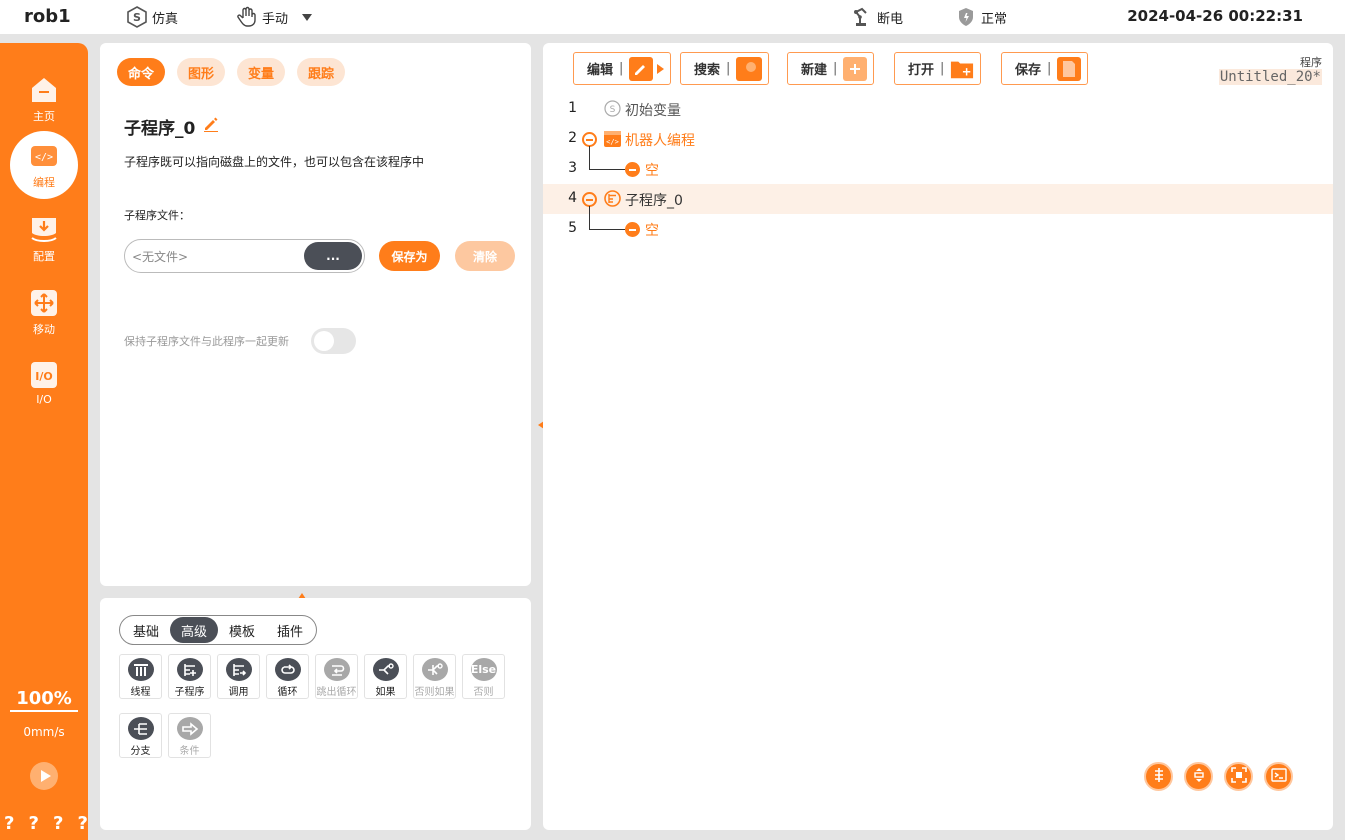  What do you see at coordinates (44, 776) in the screenshot?
I see `play-button` at bounding box center [44, 776].